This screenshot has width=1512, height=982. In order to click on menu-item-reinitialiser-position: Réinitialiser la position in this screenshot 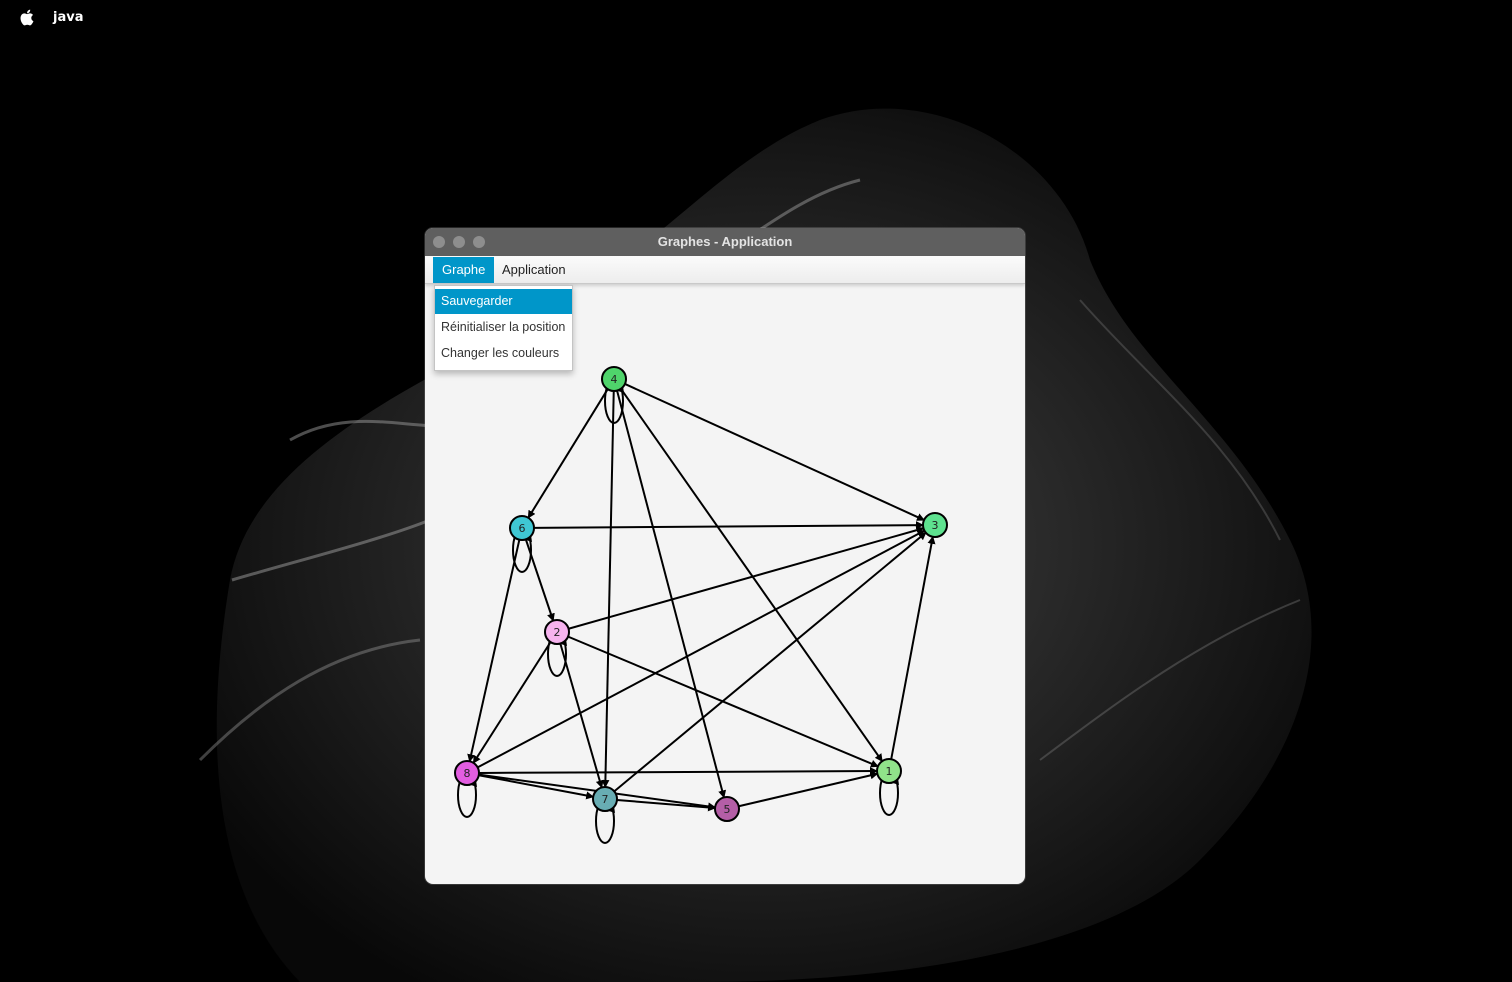, I will do `click(503, 327)`.